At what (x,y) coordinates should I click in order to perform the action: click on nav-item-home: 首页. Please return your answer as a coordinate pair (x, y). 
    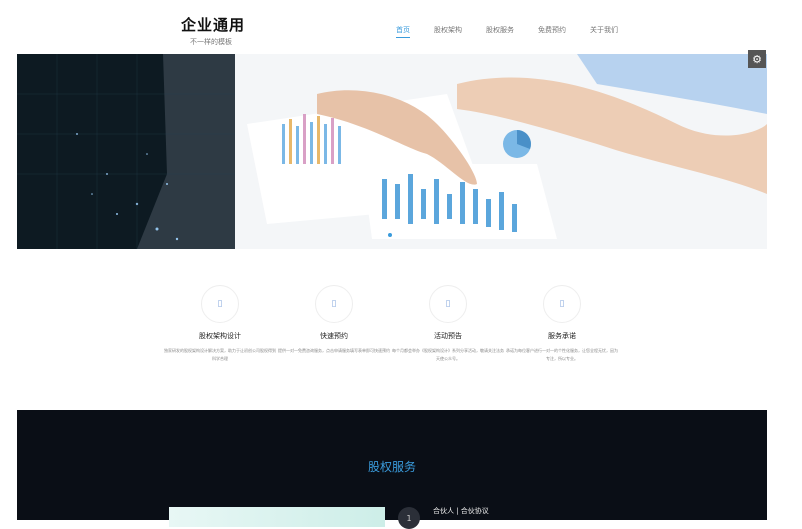
    Looking at the image, I should click on (403, 31).